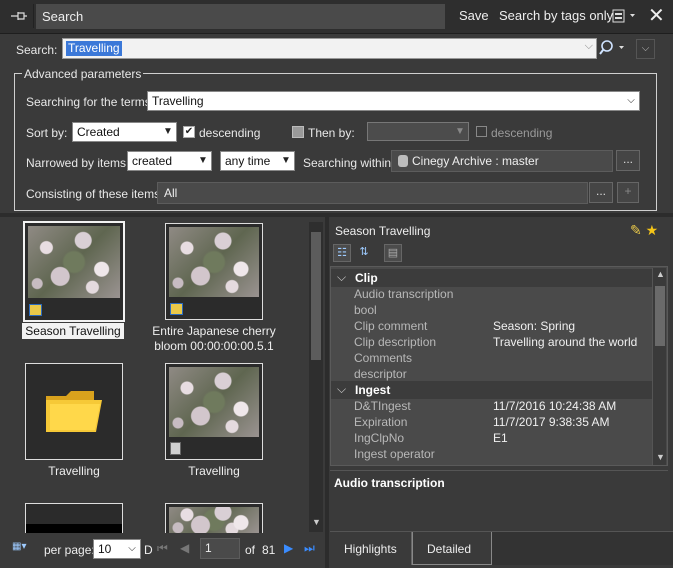  I want to click on consisting-label: Consisting of these items:, so click(95, 194).